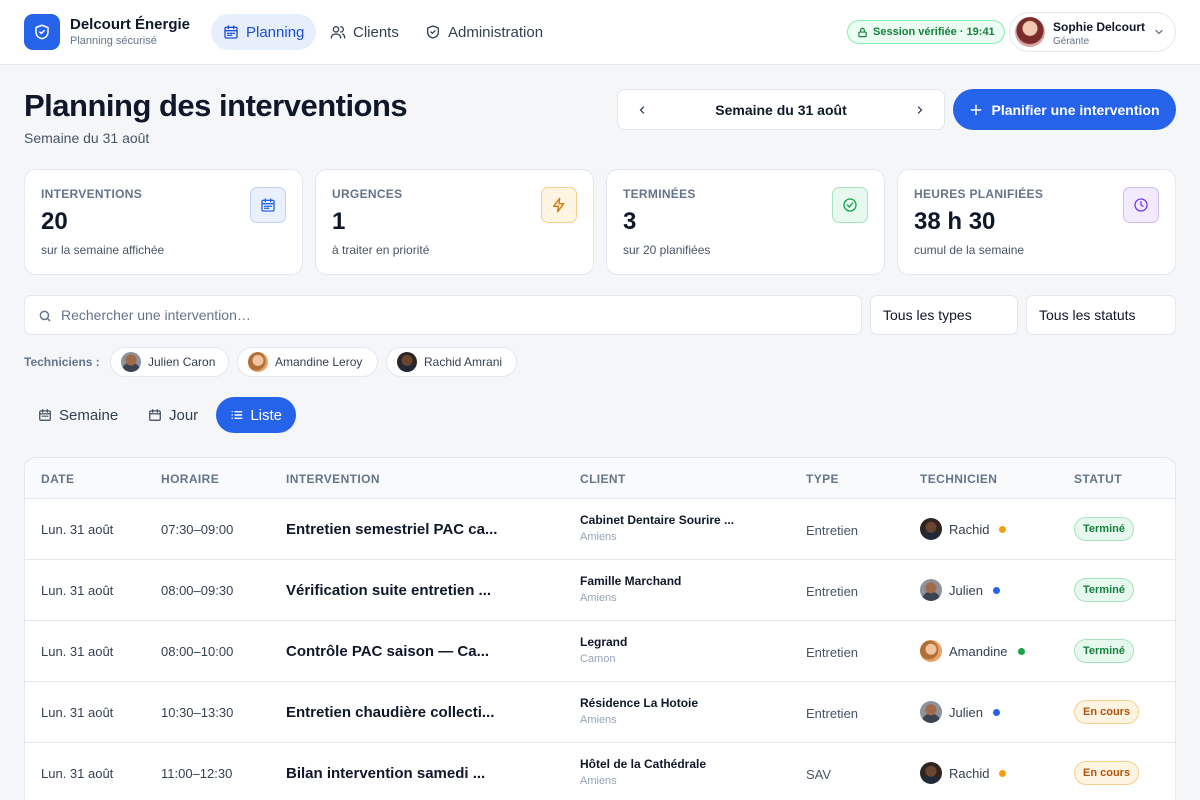  Describe the element at coordinates (463, 362) in the screenshot. I see `tech-chip-label: Rachid Amrani` at that location.